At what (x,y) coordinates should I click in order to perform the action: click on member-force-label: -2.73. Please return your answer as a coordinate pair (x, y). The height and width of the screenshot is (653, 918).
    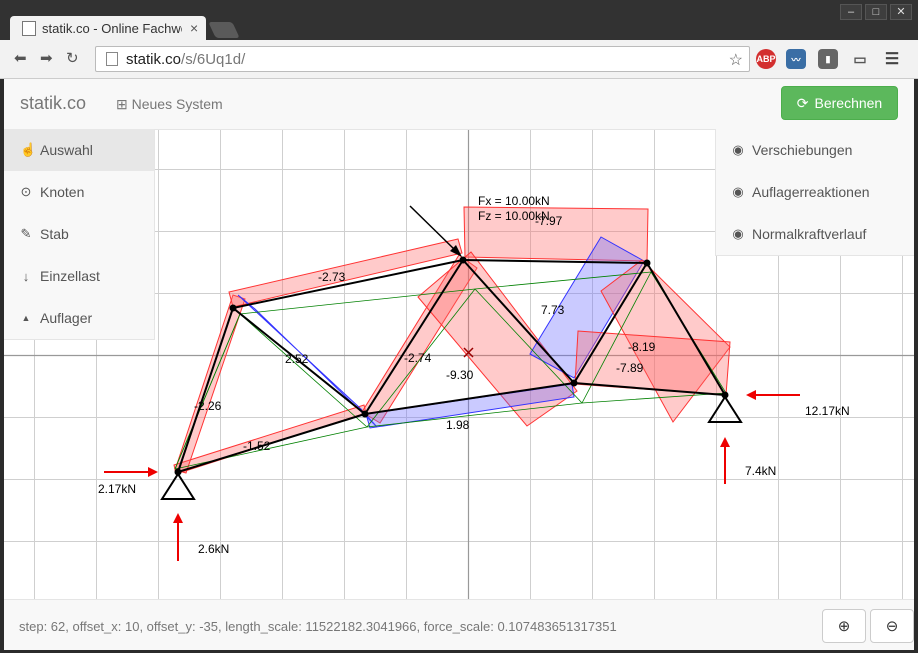
    Looking at the image, I should click on (332, 277).